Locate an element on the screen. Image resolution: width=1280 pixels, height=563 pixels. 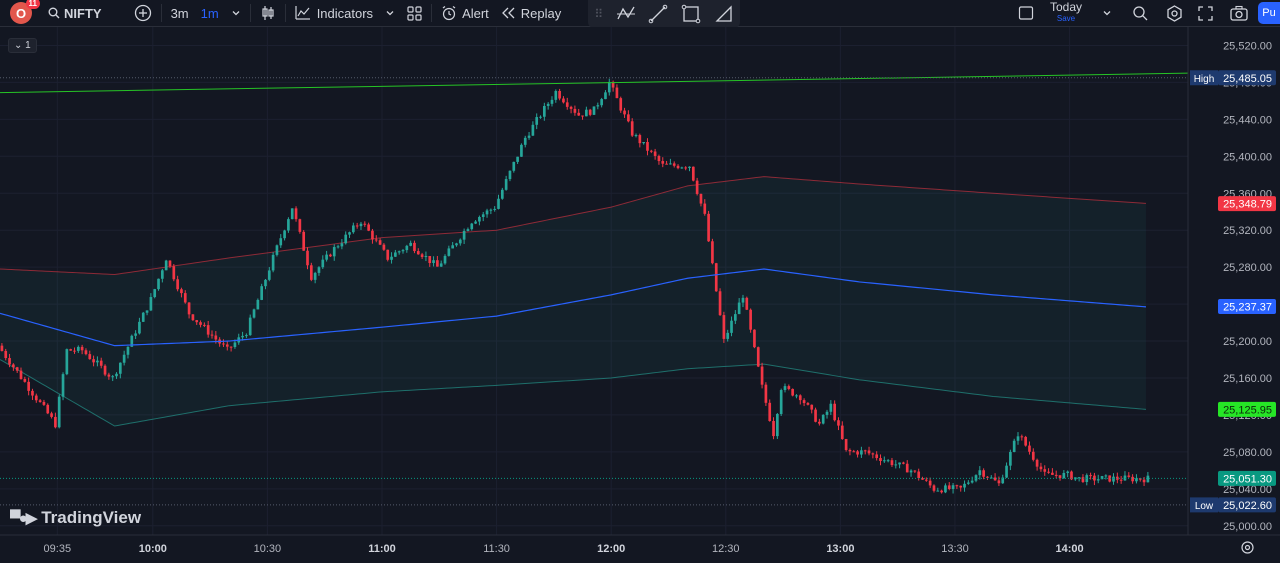
legend-toggle-button: ⌄ 1 is located at coordinates (22, 45).